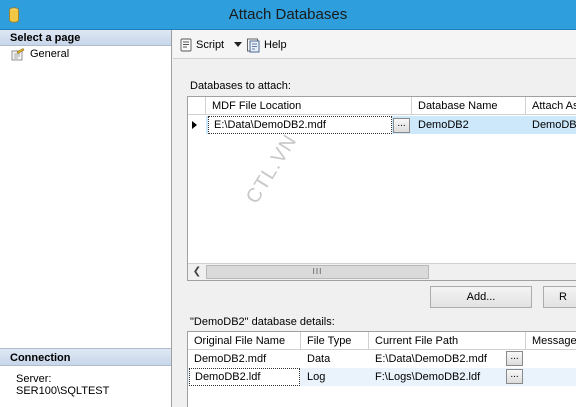 This screenshot has width=576, height=407. What do you see at coordinates (244, 377) in the screenshot?
I see `original-file-name-cell: DemoDB2.ldf` at bounding box center [244, 377].